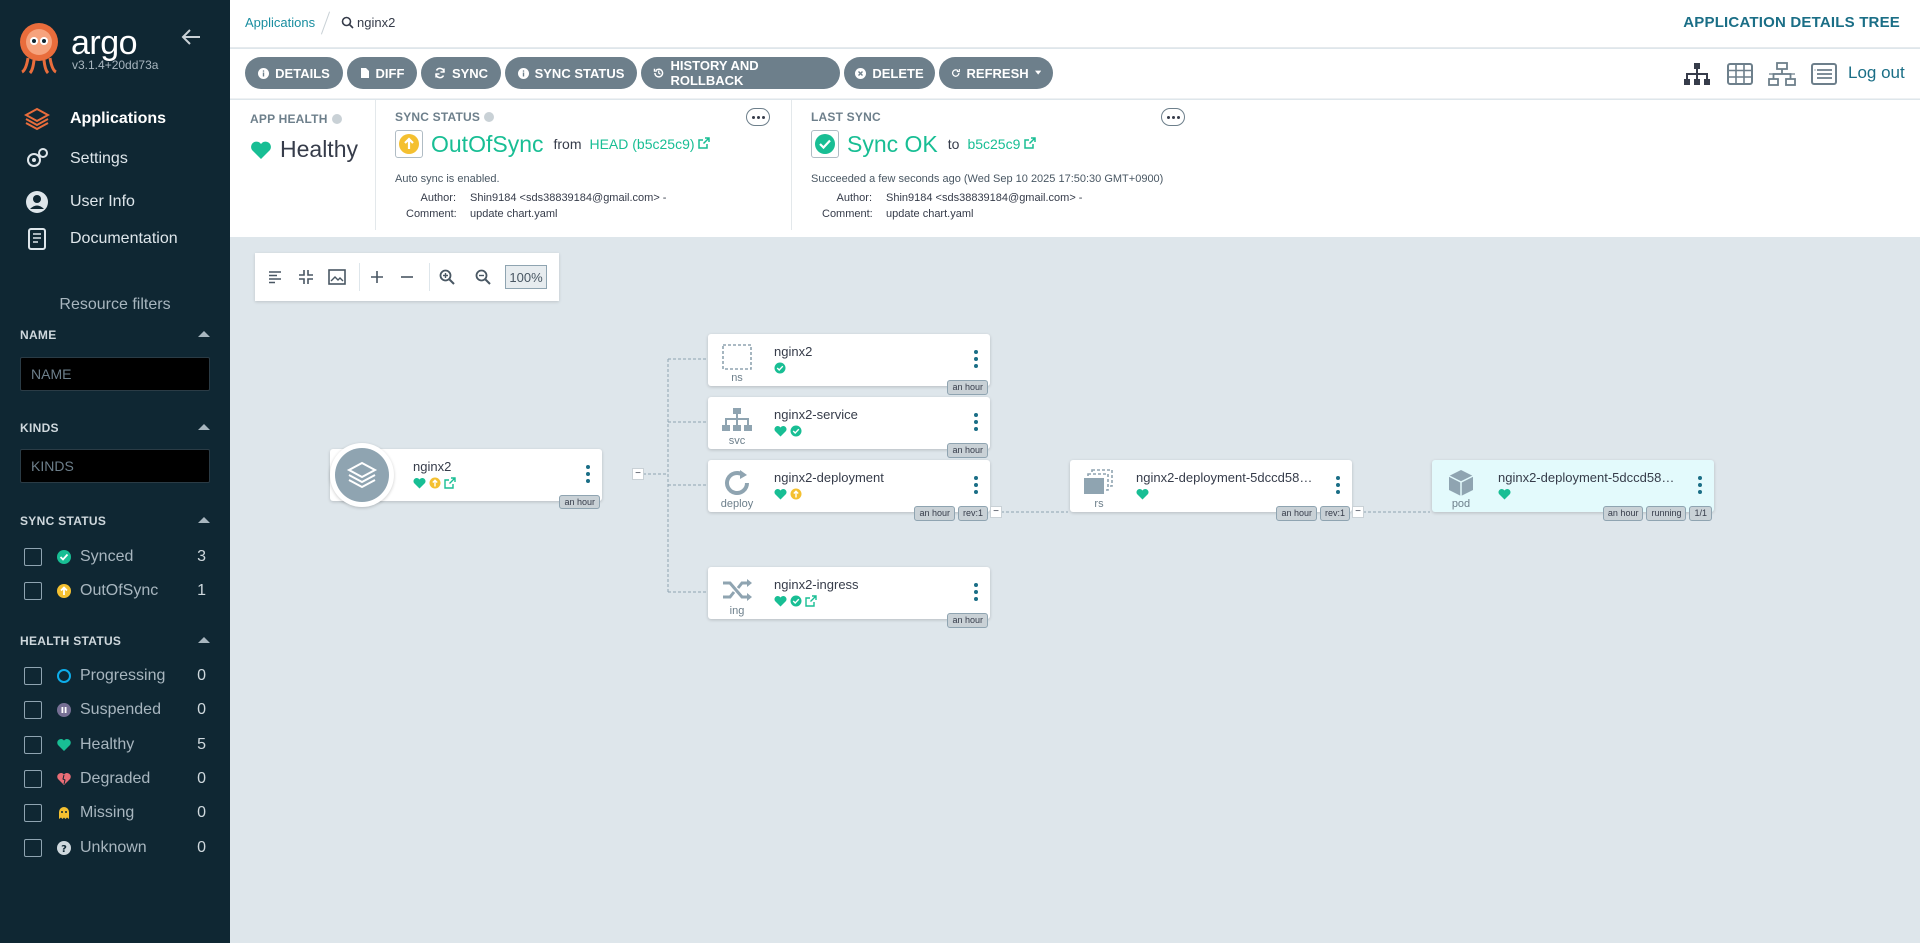 Image resolution: width=1920 pixels, height=943 pixels. I want to click on app-icon-circle, so click(362, 475).